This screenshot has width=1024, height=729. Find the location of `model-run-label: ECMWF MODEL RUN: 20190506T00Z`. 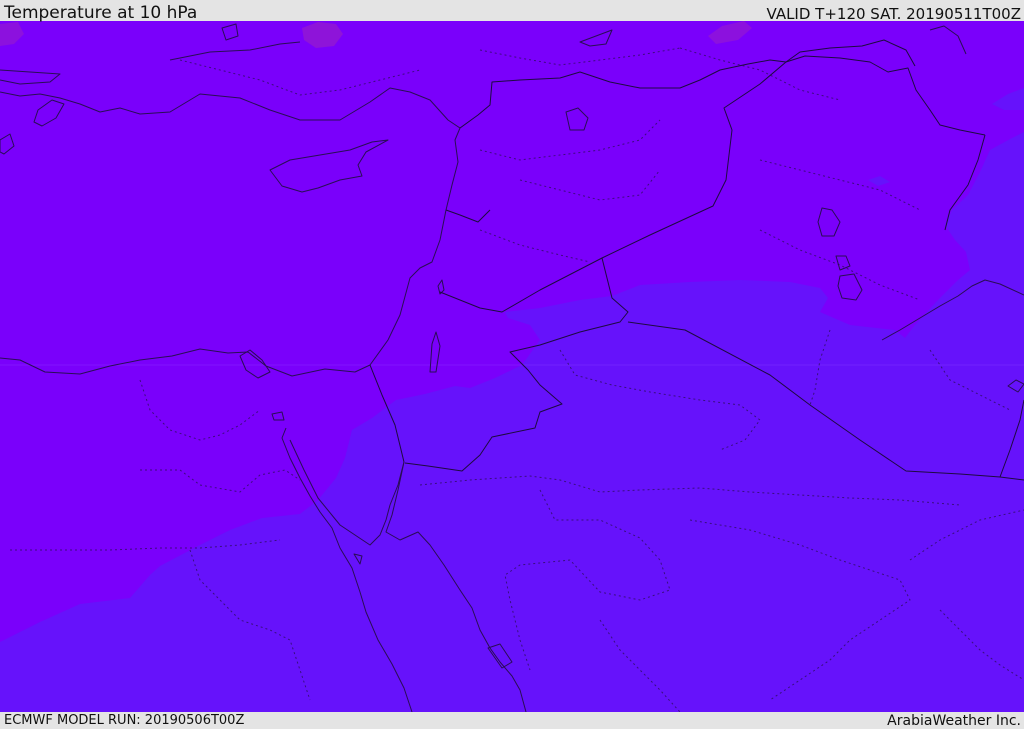

model-run-label: ECMWF MODEL RUN: 20190506T00Z is located at coordinates (124, 720).